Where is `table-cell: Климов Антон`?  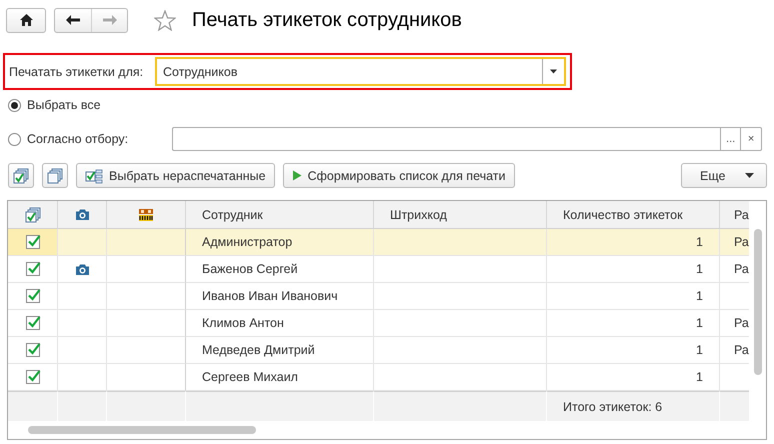
table-cell: Климов Антон is located at coordinates (243, 323).